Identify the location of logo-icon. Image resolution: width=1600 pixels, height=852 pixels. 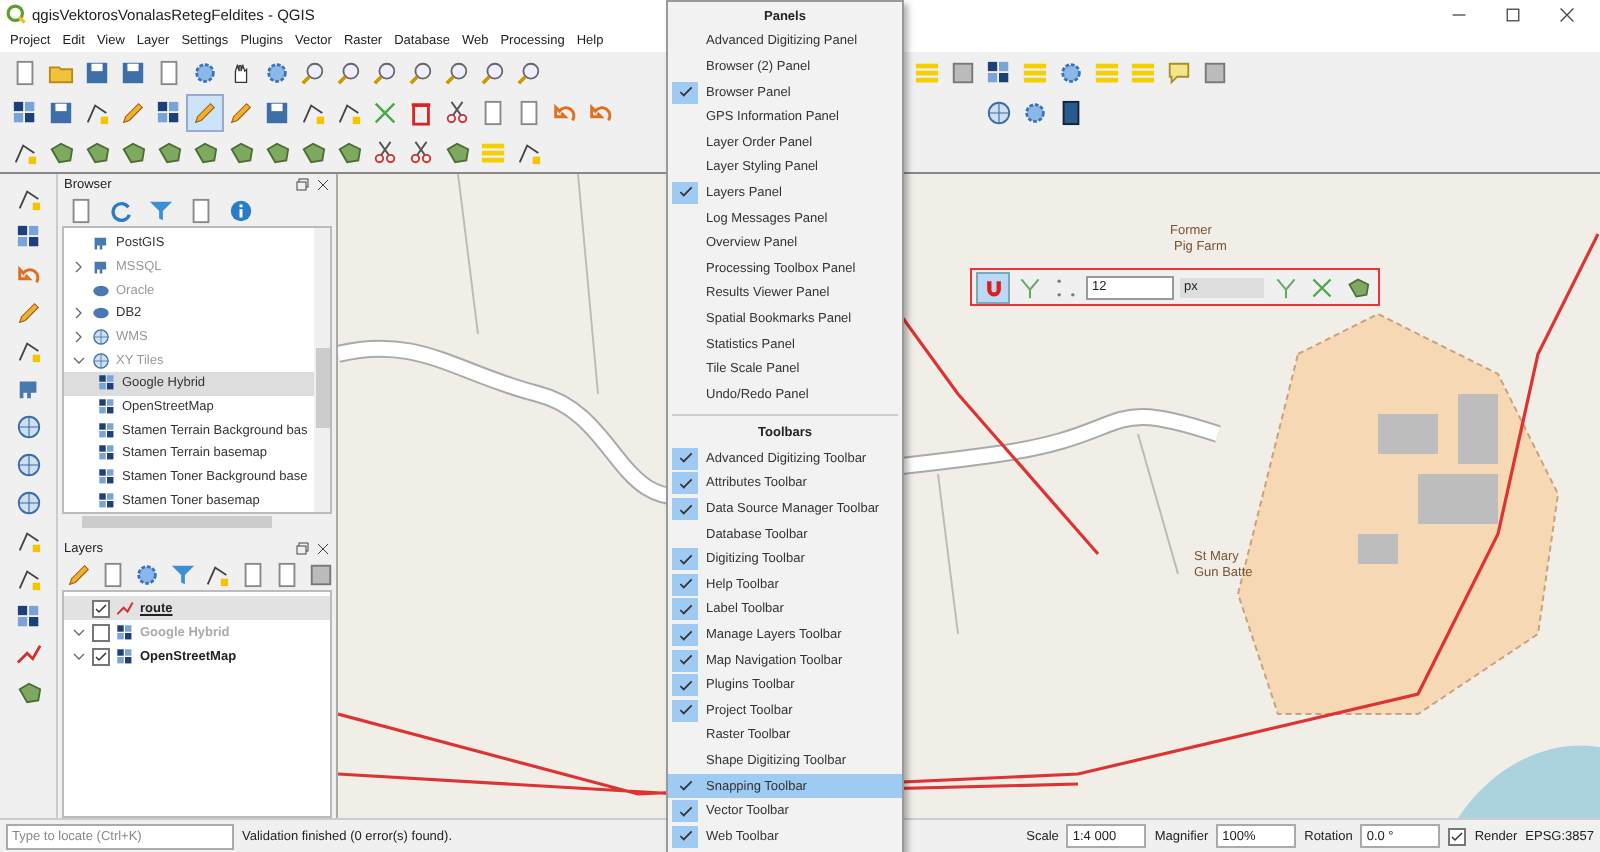
(16, 14).